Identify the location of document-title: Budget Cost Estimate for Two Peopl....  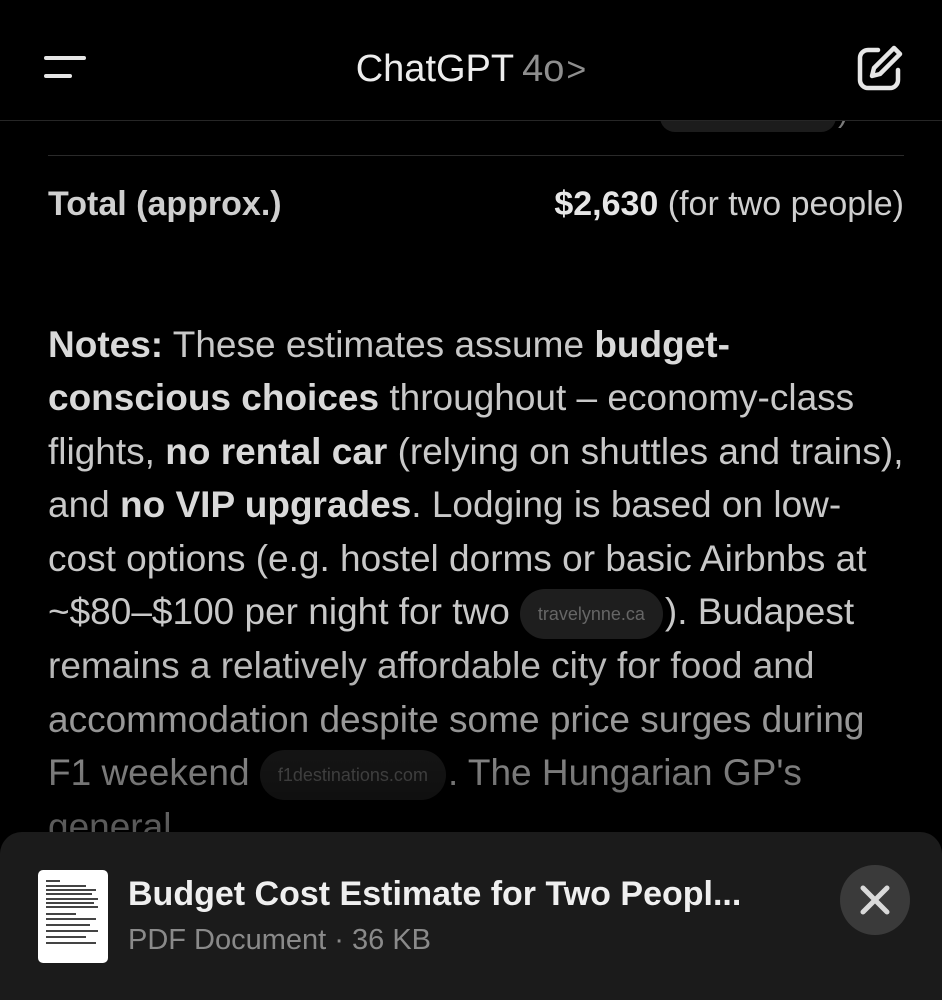
(435, 894).